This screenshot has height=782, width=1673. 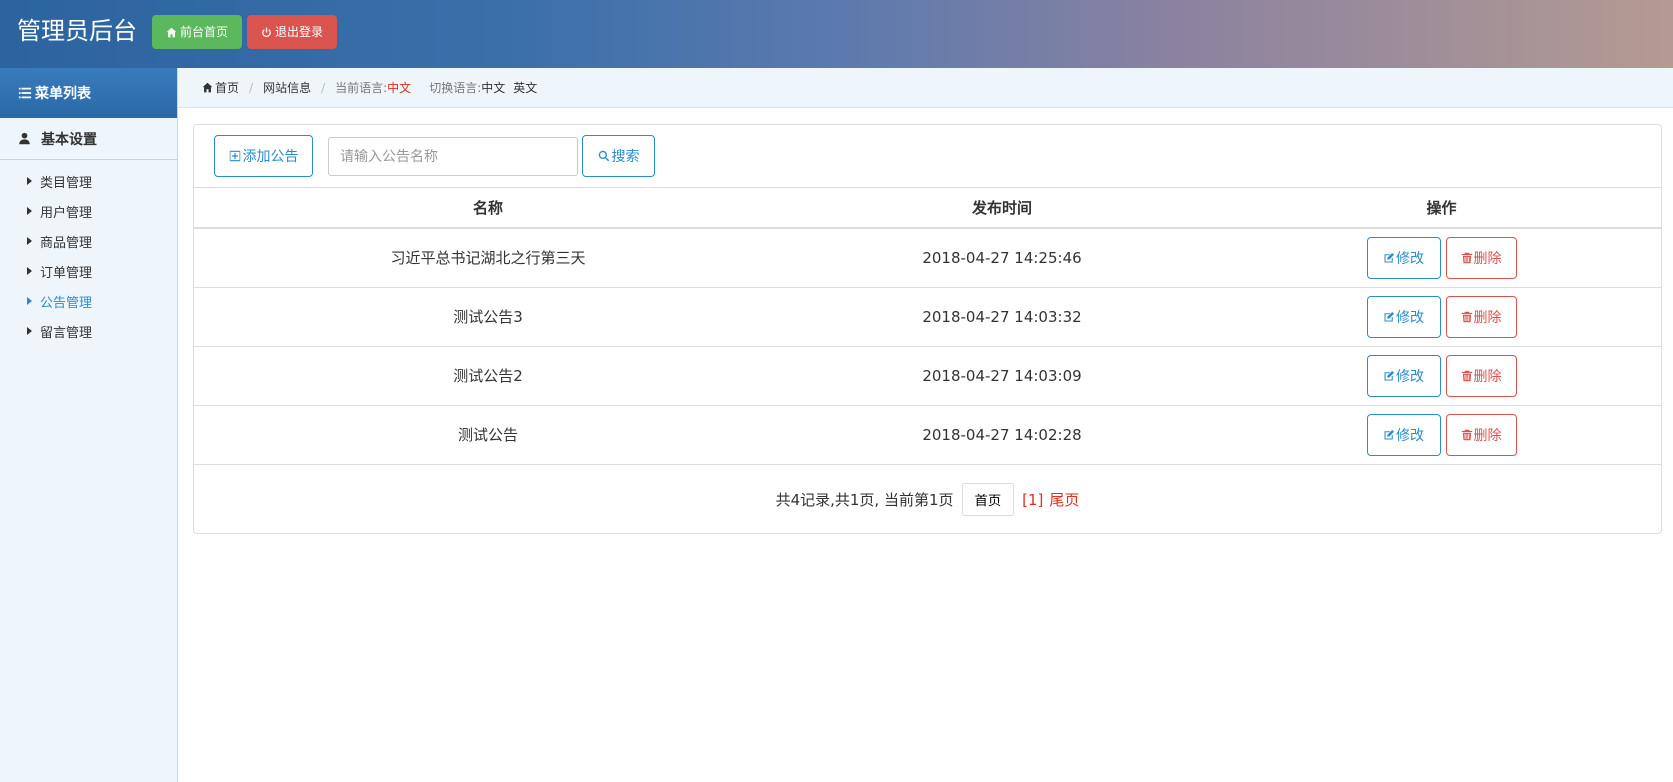 I want to click on page-number-link: [1], so click(x=1032, y=500).